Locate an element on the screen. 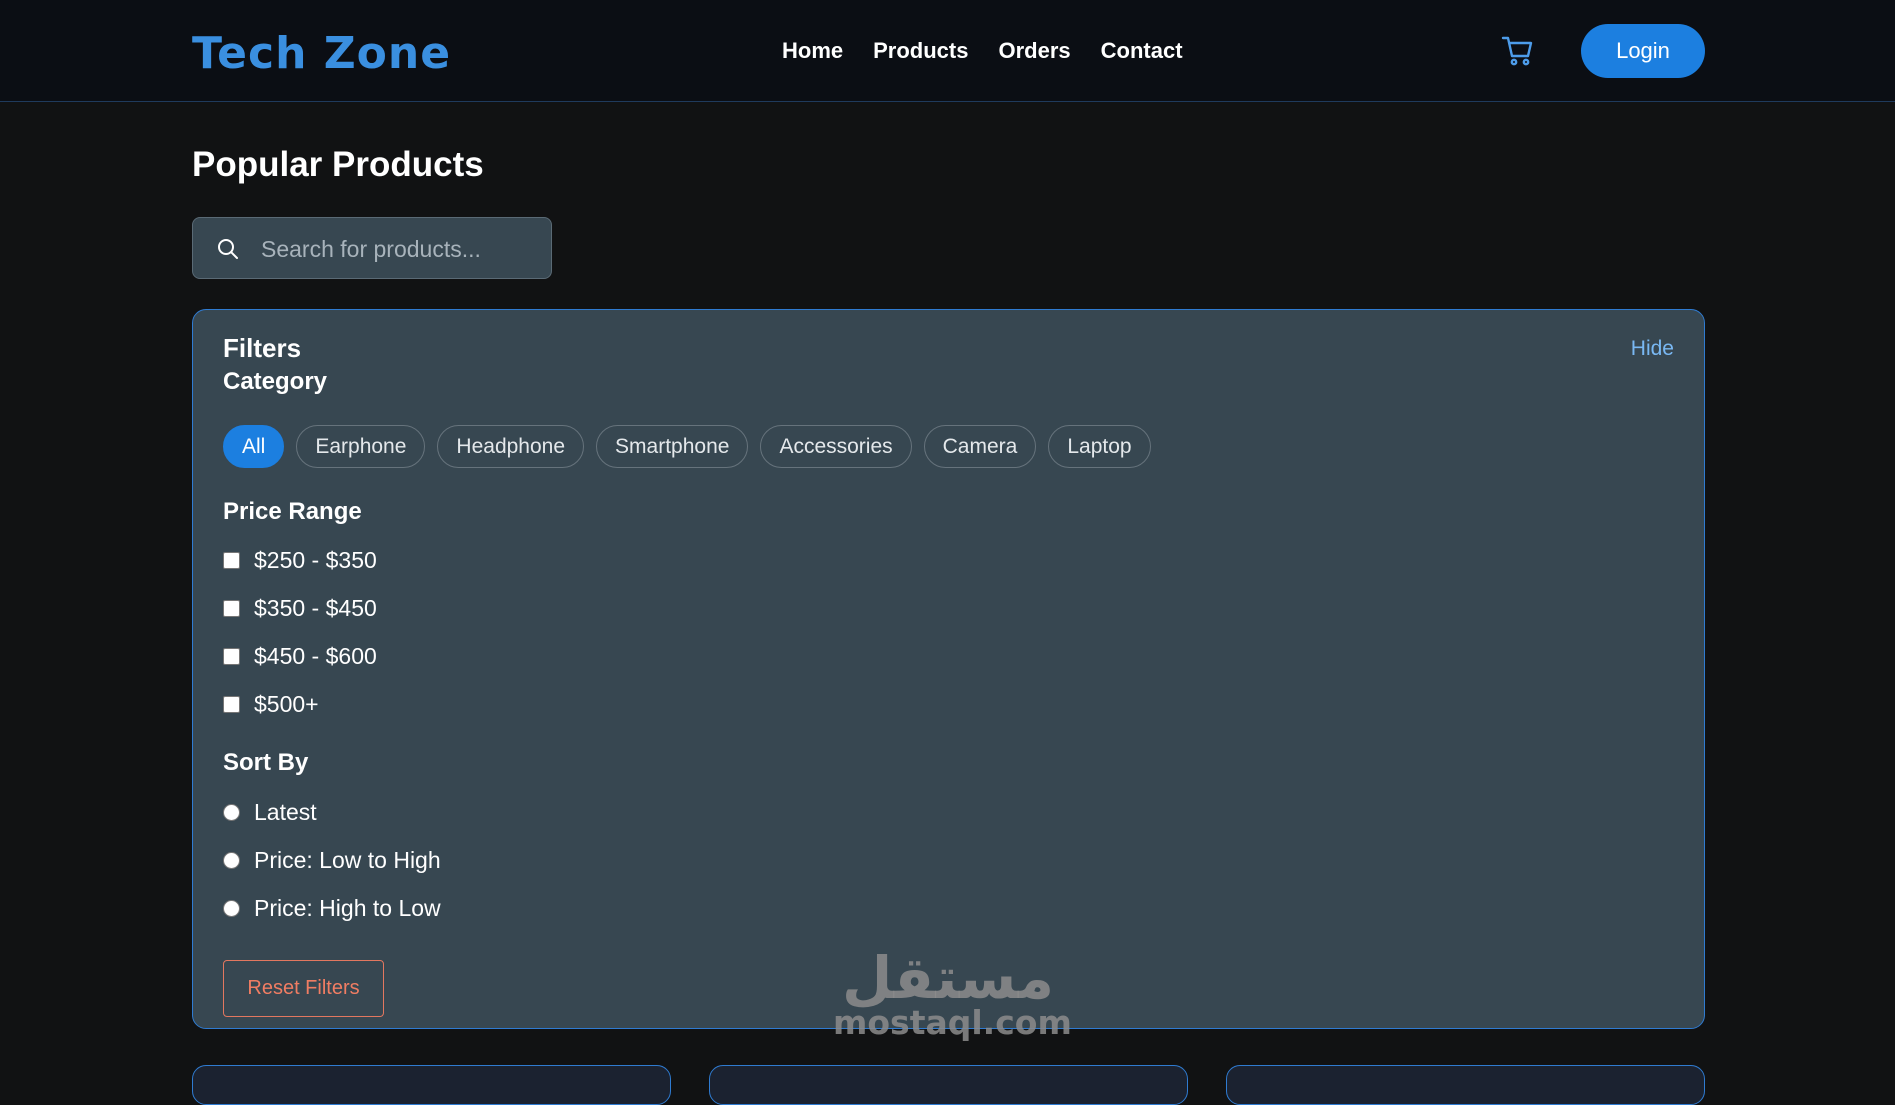  price-option: $350 - $450 is located at coordinates (300, 608).